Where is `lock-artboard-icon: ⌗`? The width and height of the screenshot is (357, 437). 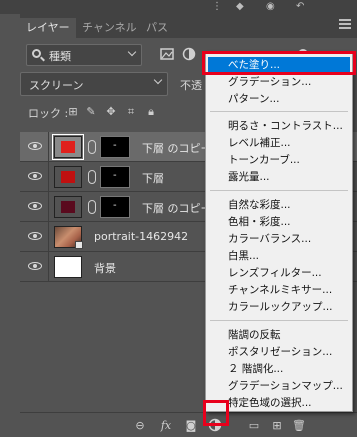 lock-artboard-icon: ⌗ is located at coordinates (131, 112).